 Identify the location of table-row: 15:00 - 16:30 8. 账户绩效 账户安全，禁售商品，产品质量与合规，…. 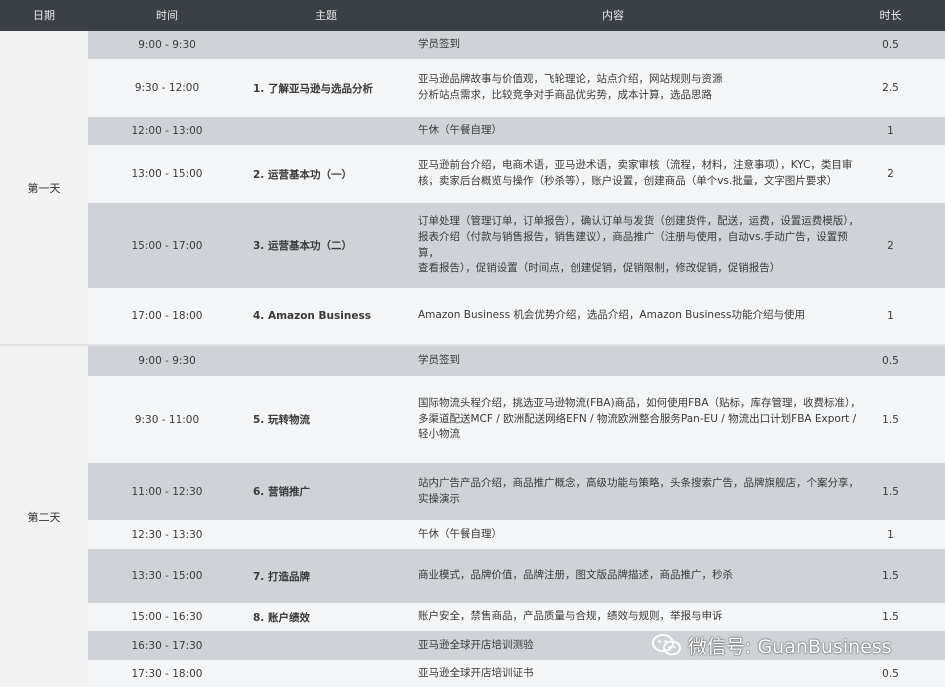
(516, 617).